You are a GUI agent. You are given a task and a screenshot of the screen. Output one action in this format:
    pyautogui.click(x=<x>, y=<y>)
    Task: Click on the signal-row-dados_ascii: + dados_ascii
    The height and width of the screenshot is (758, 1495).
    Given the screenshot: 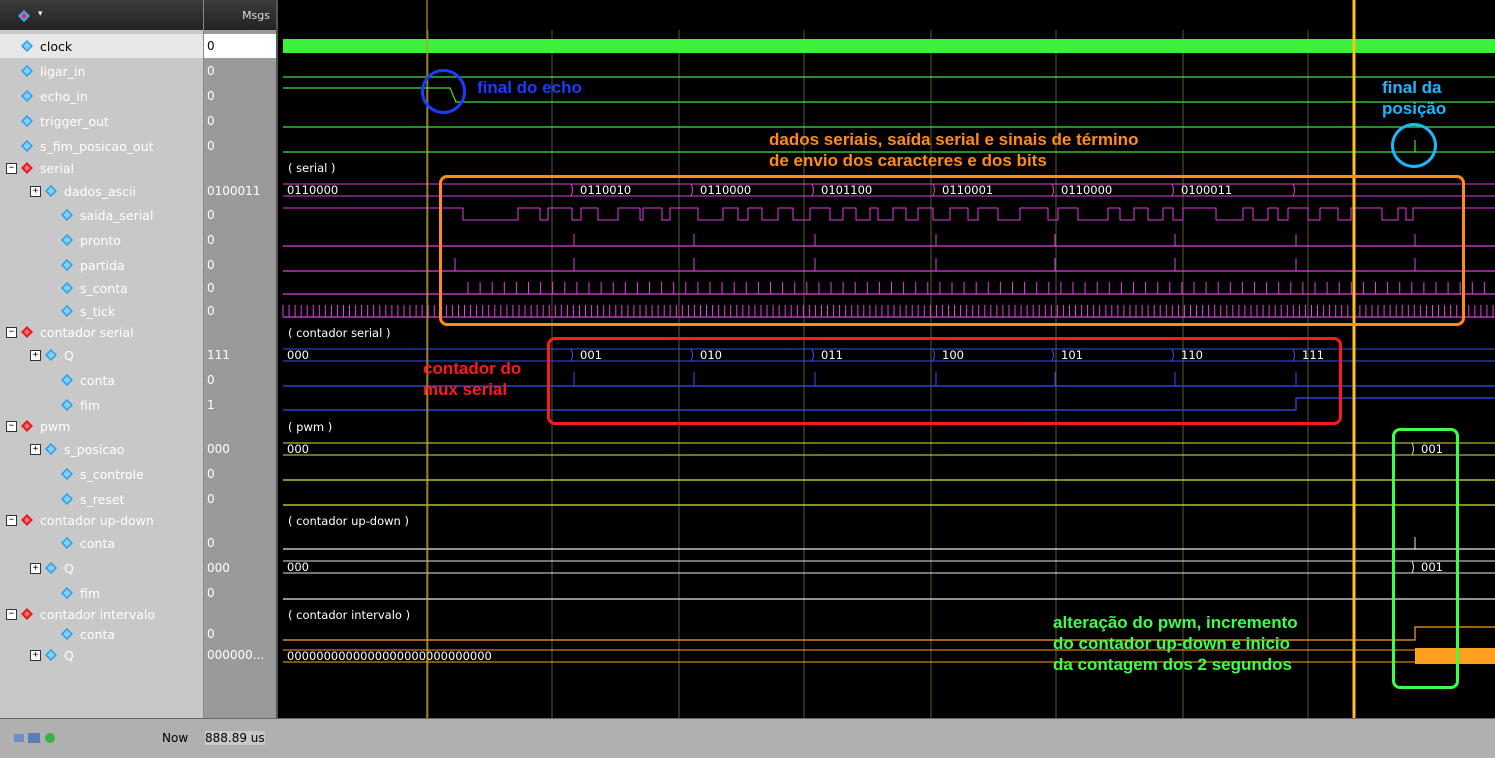 What is the action you would take?
    pyautogui.click(x=101, y=191)
    